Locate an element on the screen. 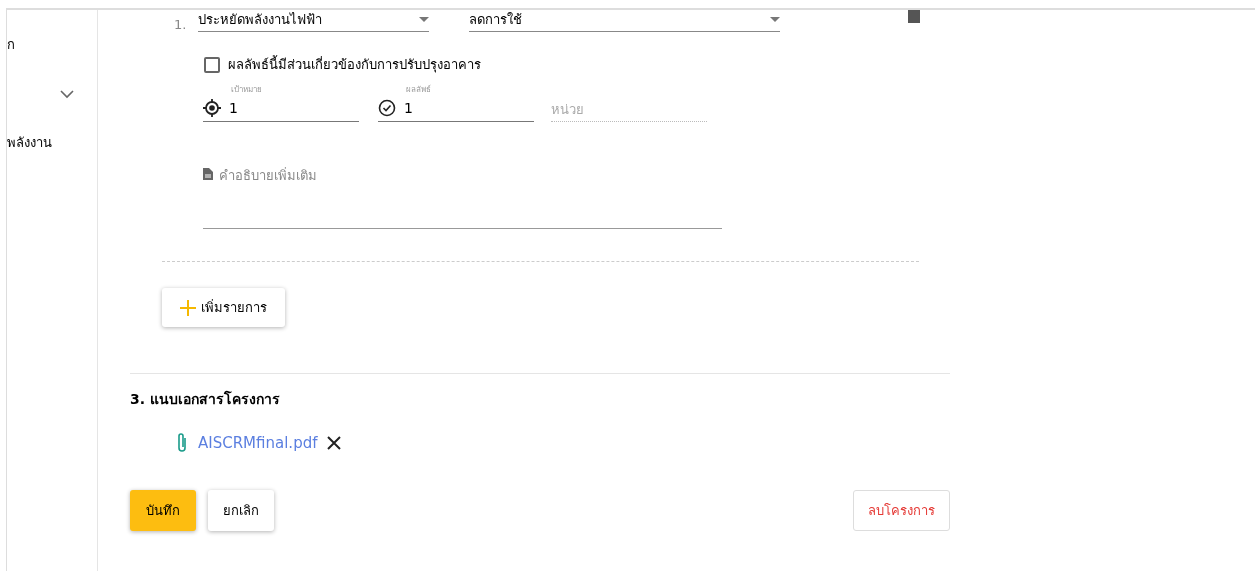  checkbox-label: ผลลัพธ์นี้มีส่วนเกี่ยวข้องกับการปรับปรุงอาคาร is located at coordinates (354, 64).